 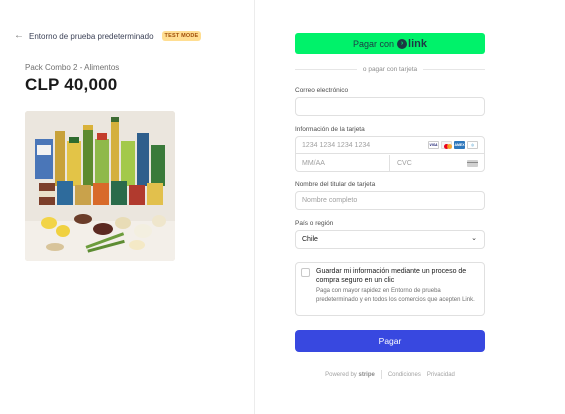 What do you see at coordinates (330, 129) in the screenshot?
I see `card-info-label: Información de la tarjeta` at bounding box center [330, 129].